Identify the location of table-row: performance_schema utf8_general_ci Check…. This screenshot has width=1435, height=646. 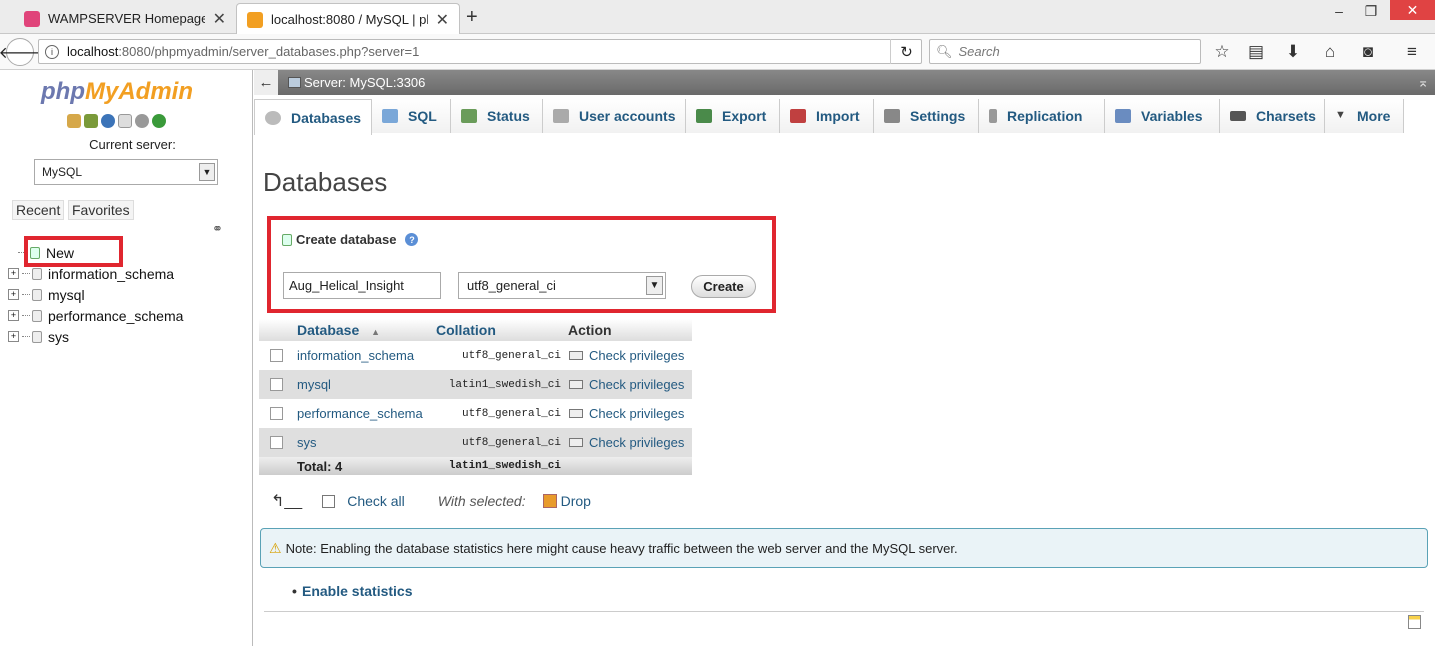
(475, 413).